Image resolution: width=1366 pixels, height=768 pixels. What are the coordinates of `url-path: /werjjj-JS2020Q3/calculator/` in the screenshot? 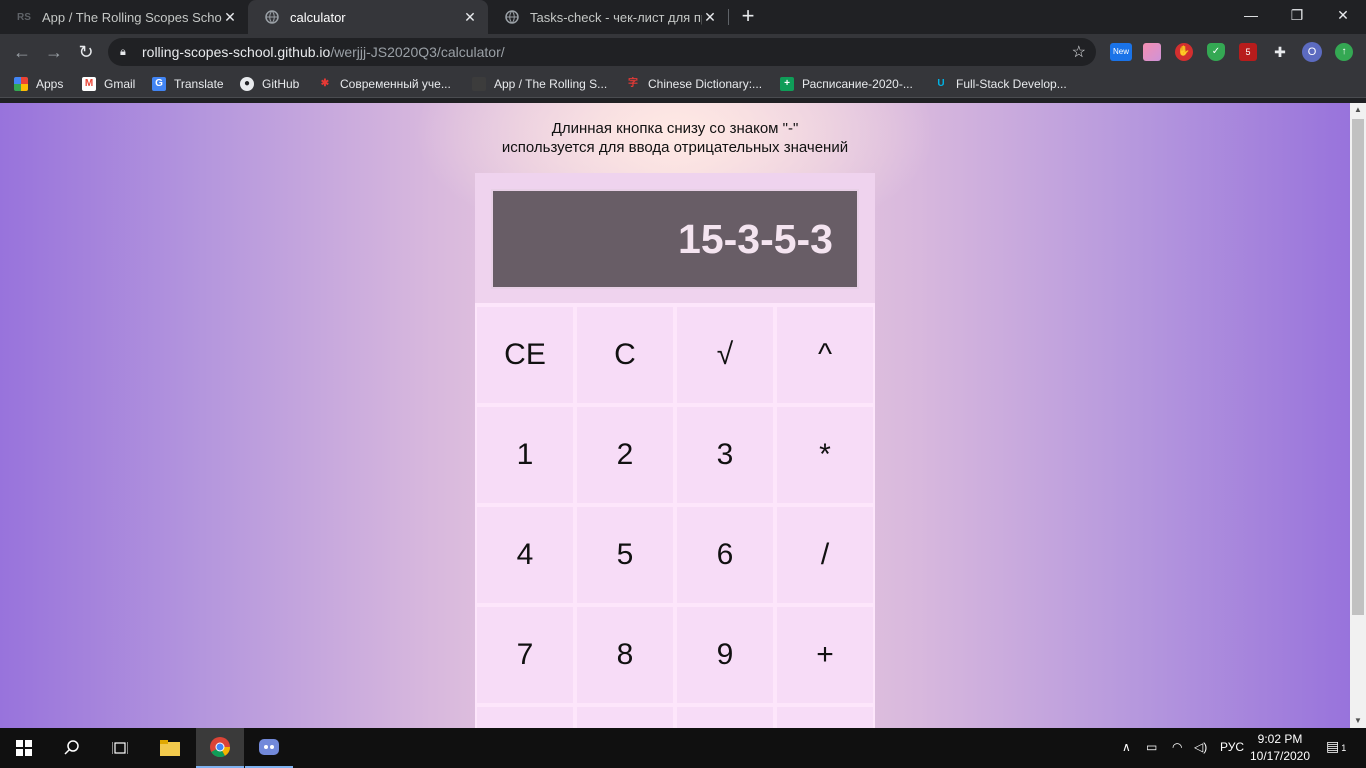 It's located at (417, 52).